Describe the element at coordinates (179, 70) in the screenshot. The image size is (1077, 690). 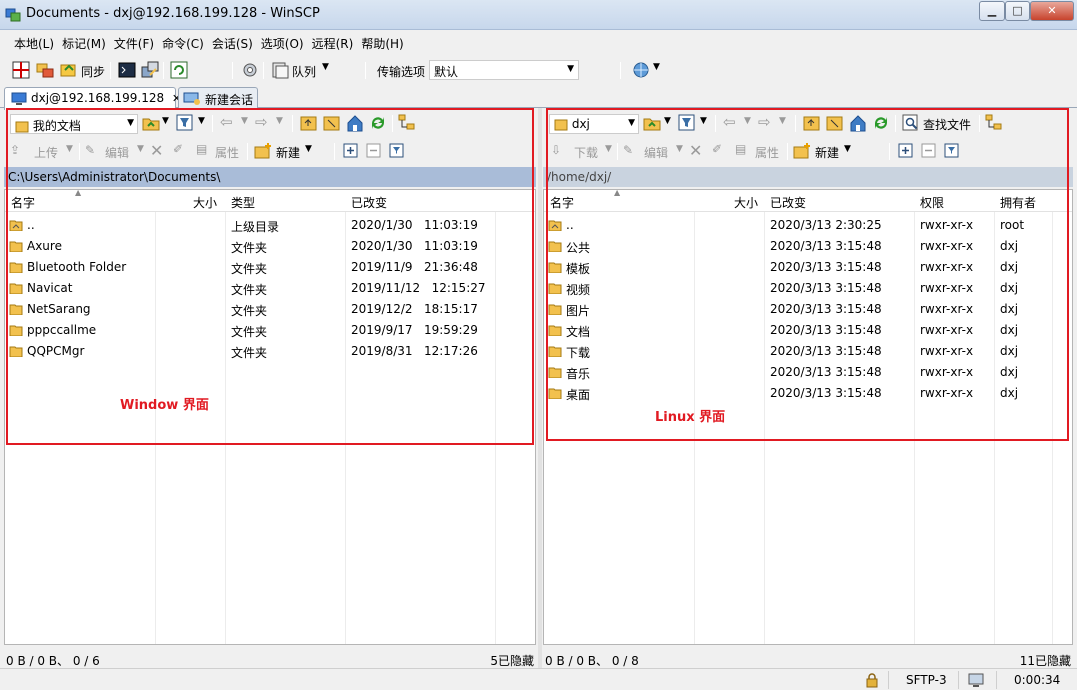
I see `refresh-screen-icon` at that location.